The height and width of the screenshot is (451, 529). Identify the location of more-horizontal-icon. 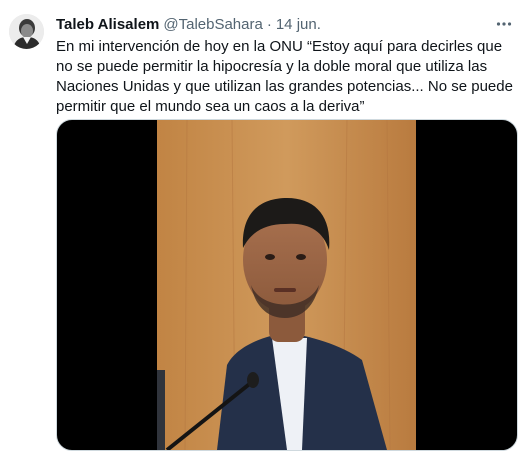
(504, 24).